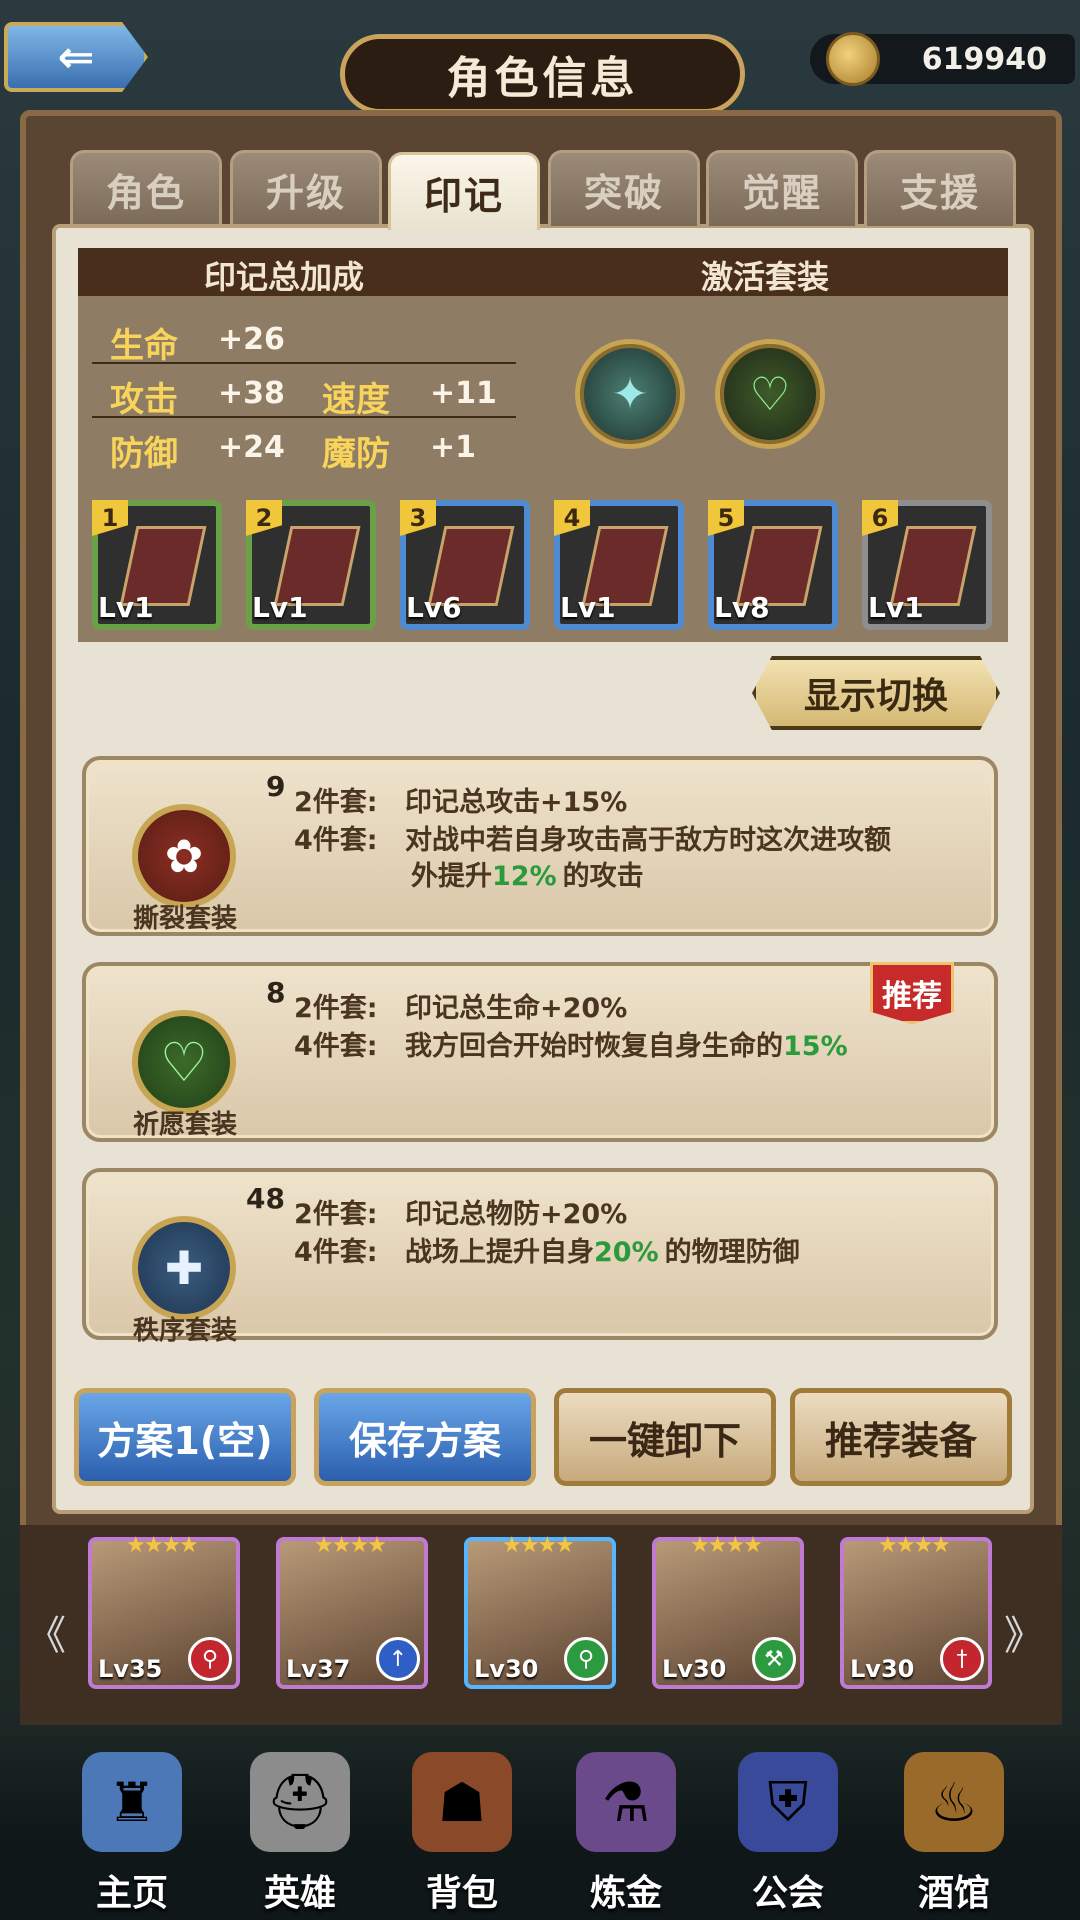  What do you see at coordinates (770, 394) in the screenshot?
I see `active-set-prayer-icon: ♡` at bounding box center [770, 394].